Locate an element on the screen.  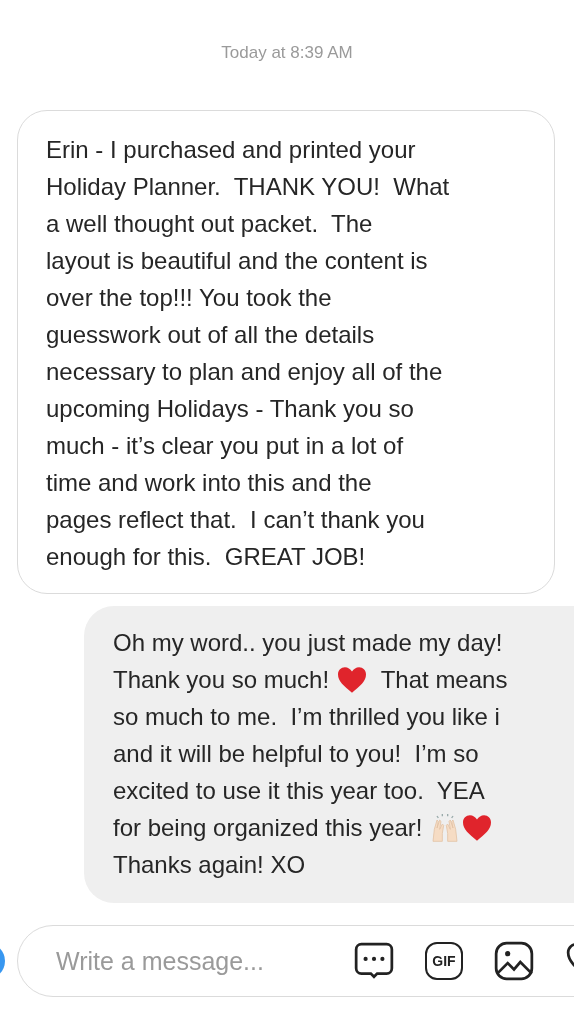
message-text: and it will be helpful to you! I’m so is located at coordinates (296, 753).